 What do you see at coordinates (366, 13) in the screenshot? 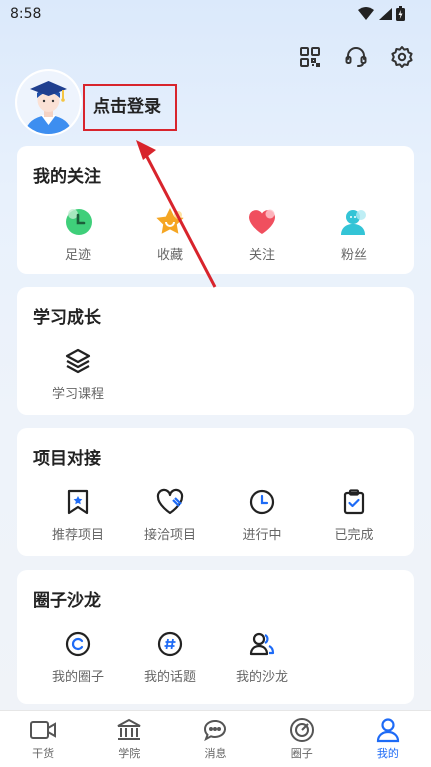
I see `wifi-icon` at bounding box center [366, 13].